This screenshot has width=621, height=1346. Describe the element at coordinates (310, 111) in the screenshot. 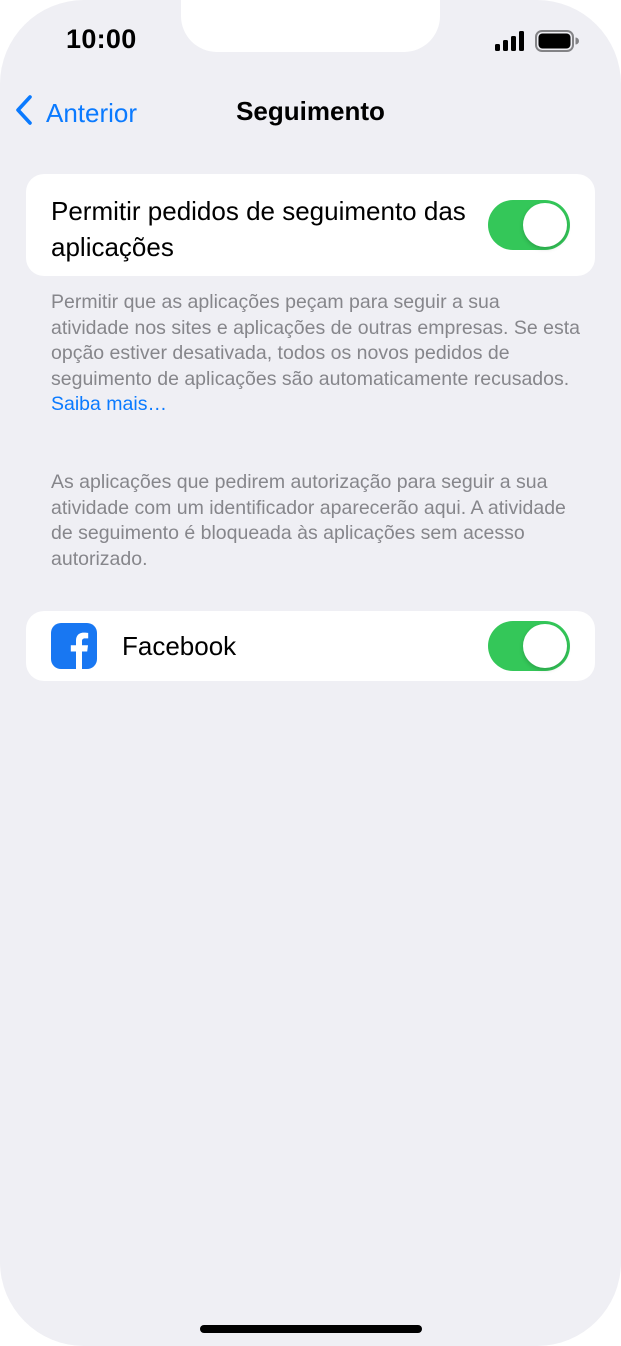

I see `page-title: Seguimento` at that location.